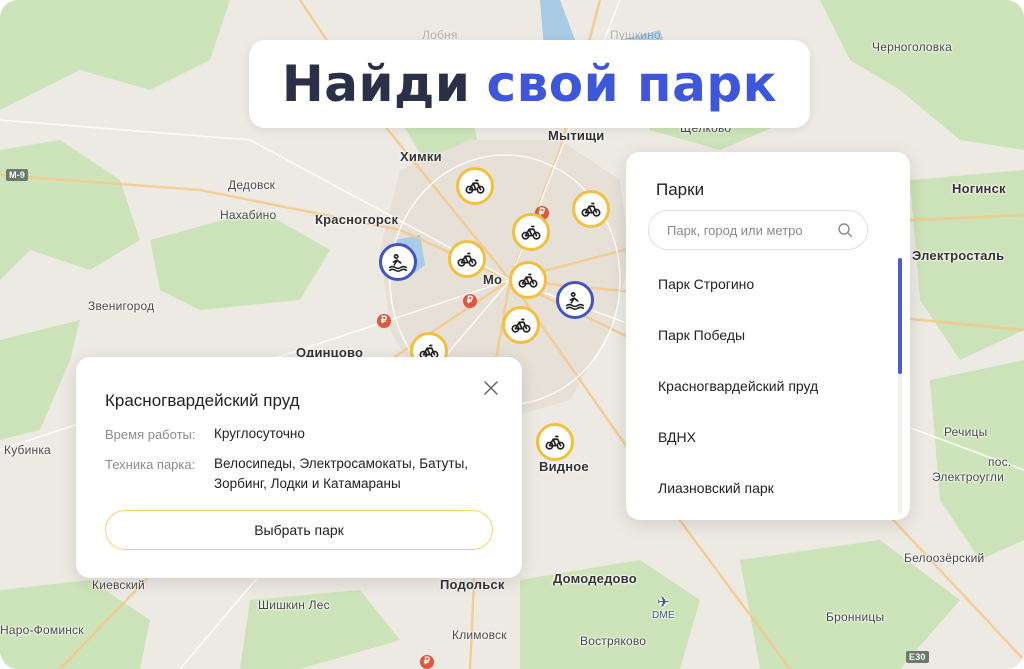 This screenshot has height=669, width=1024. What do you see at coordinates (855, 617) in the screenshot?
I see `map-label: Бронницы` at bounding box center [855, 617].